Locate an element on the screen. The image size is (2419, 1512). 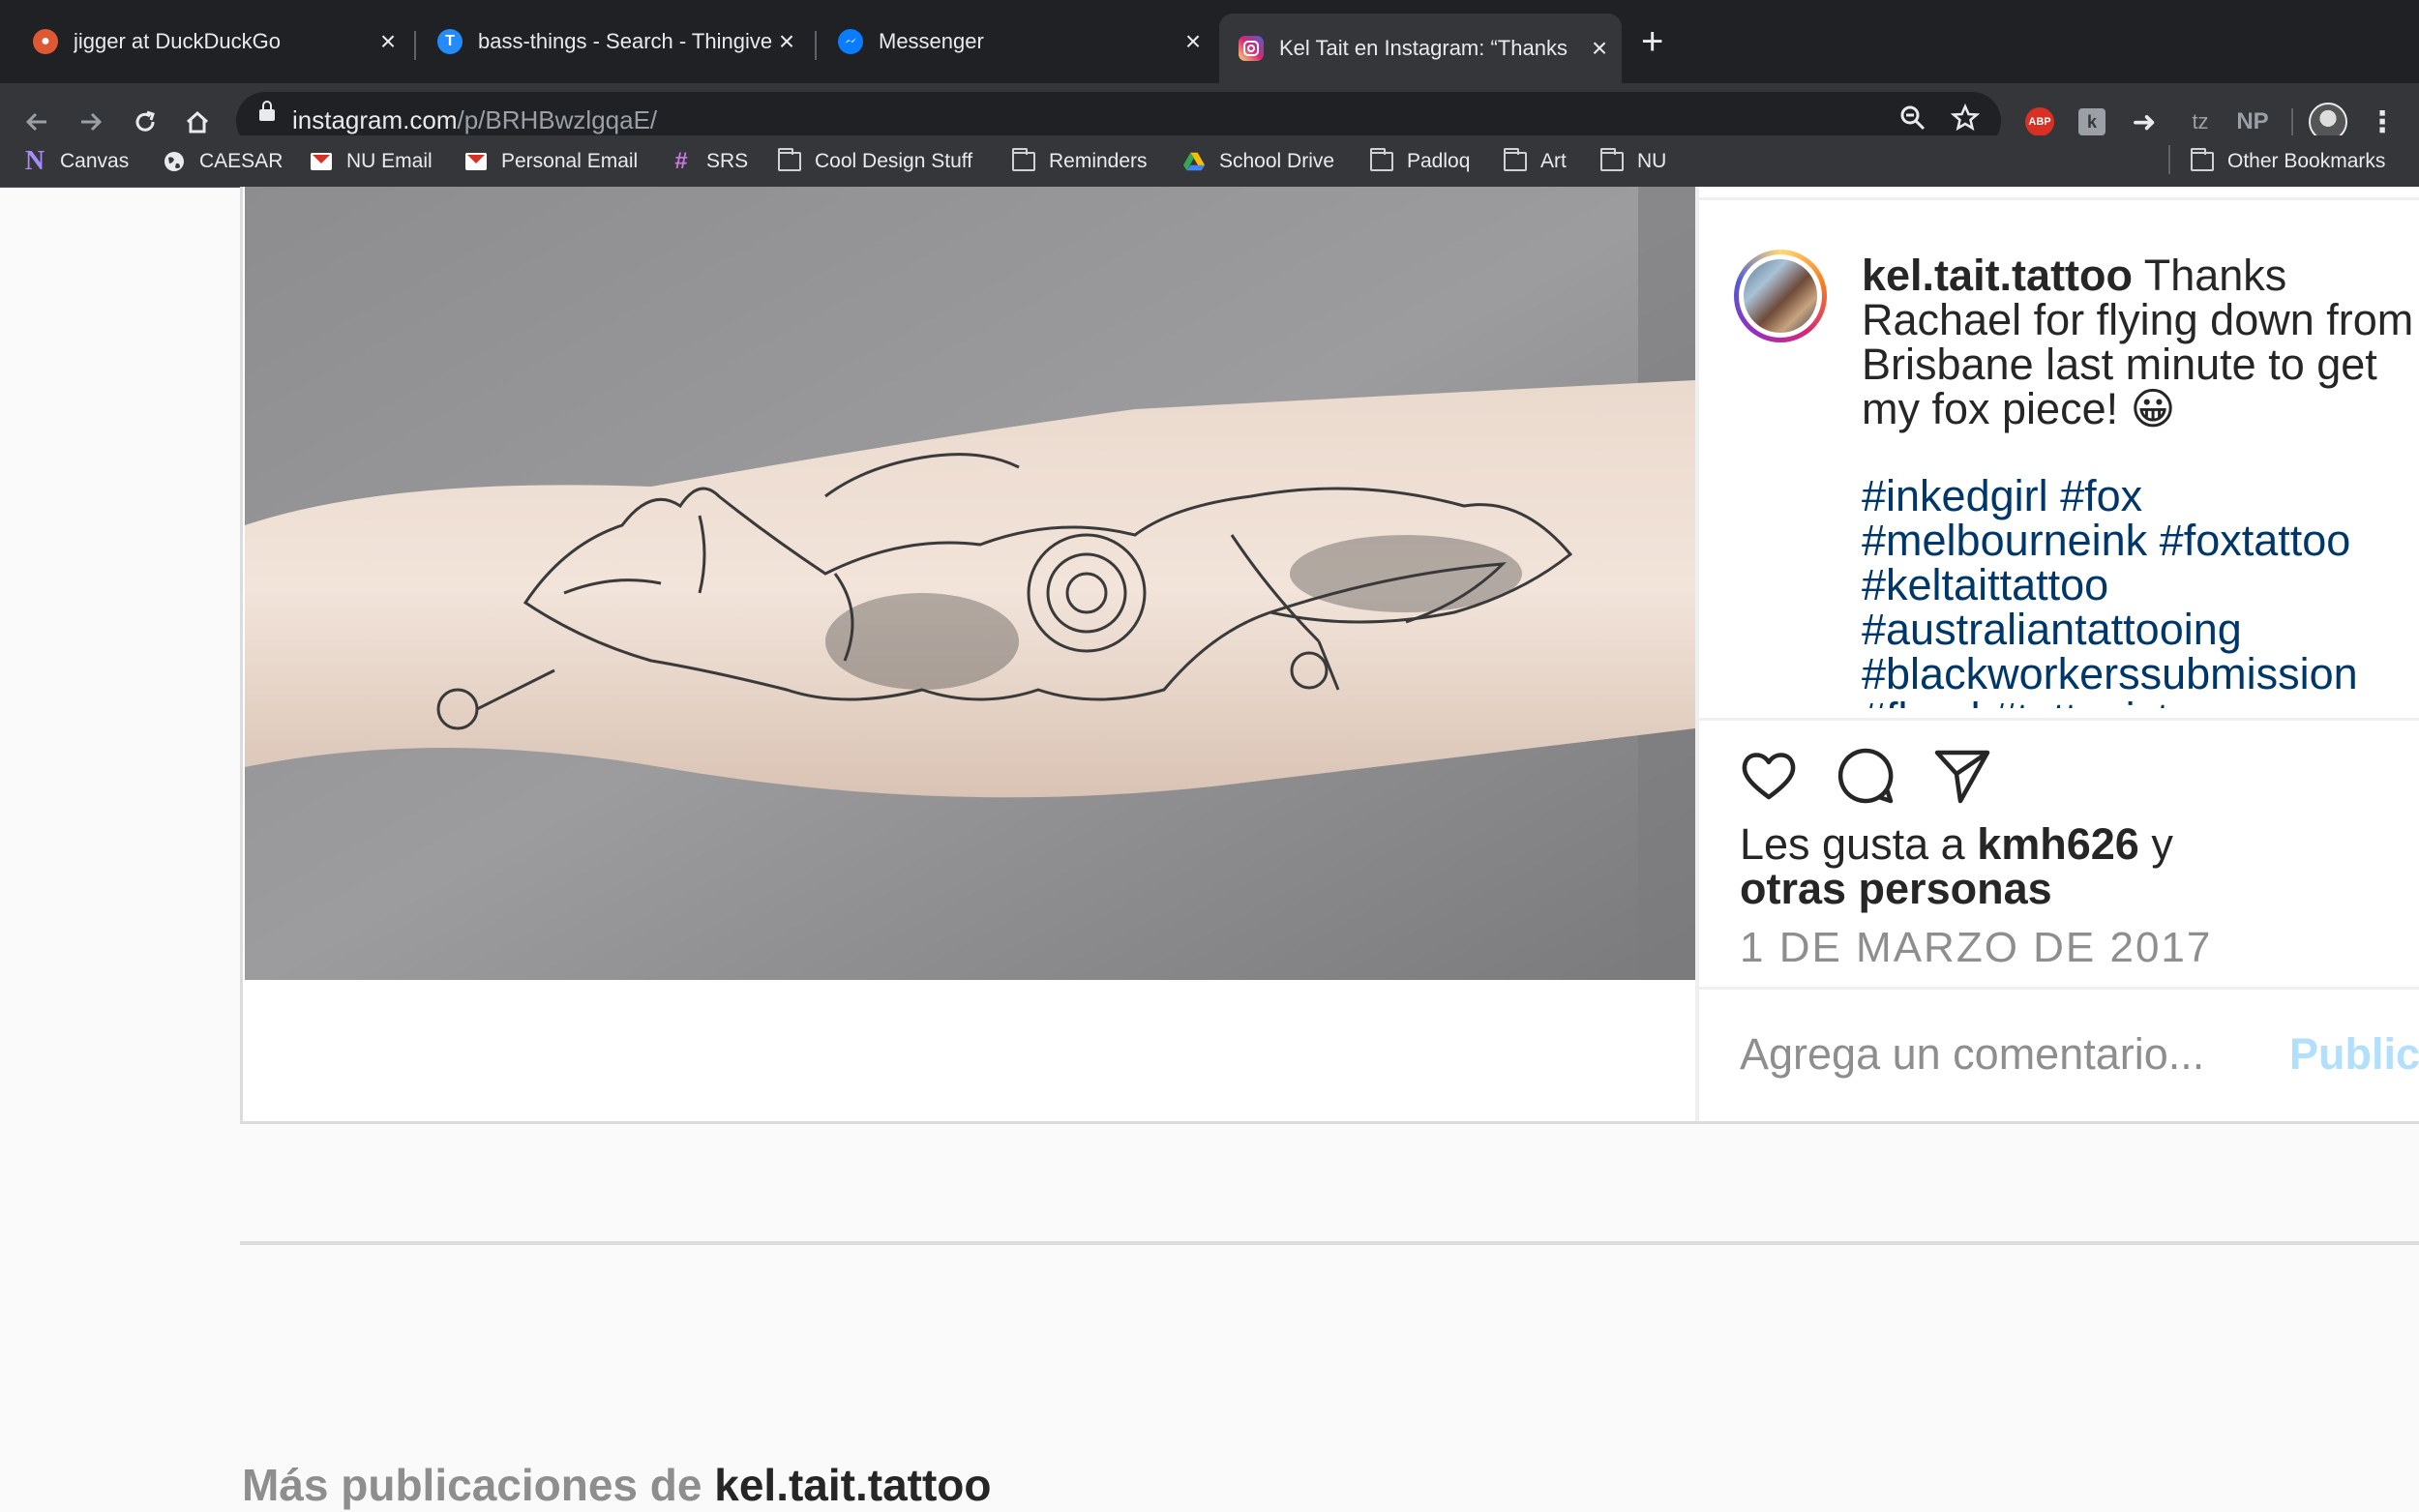
section-divider is located at coordinates (1330, 1243).